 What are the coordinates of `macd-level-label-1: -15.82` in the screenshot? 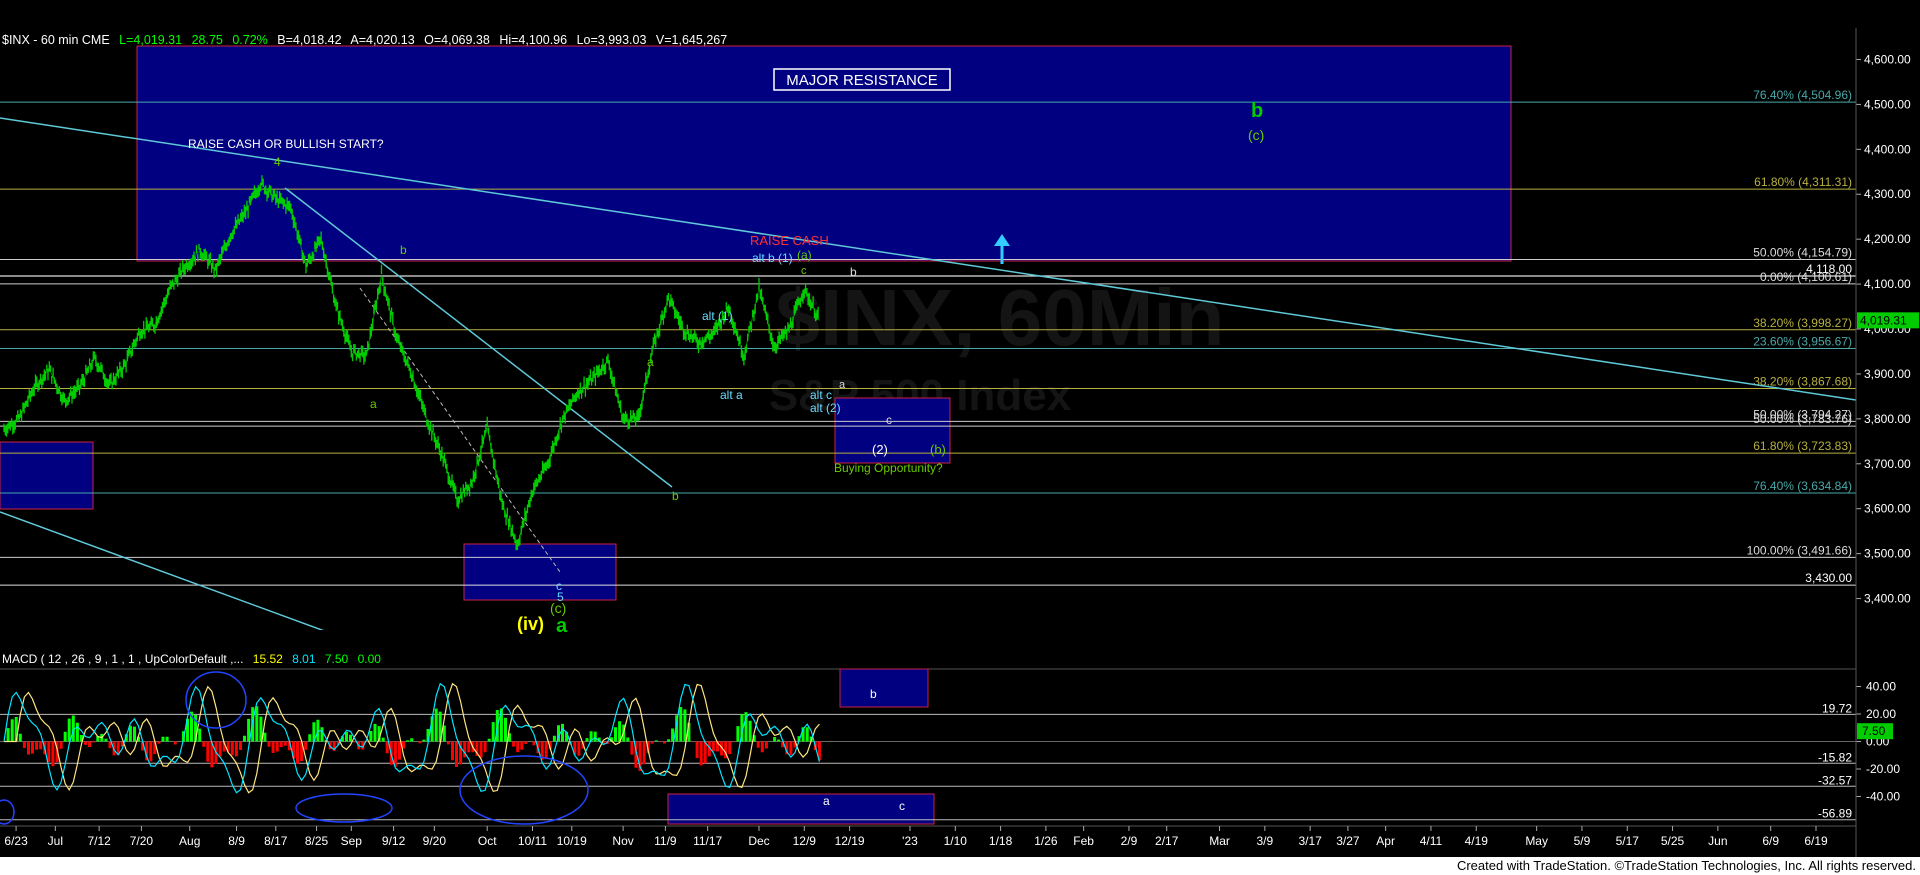 It's located at (1835, 757).